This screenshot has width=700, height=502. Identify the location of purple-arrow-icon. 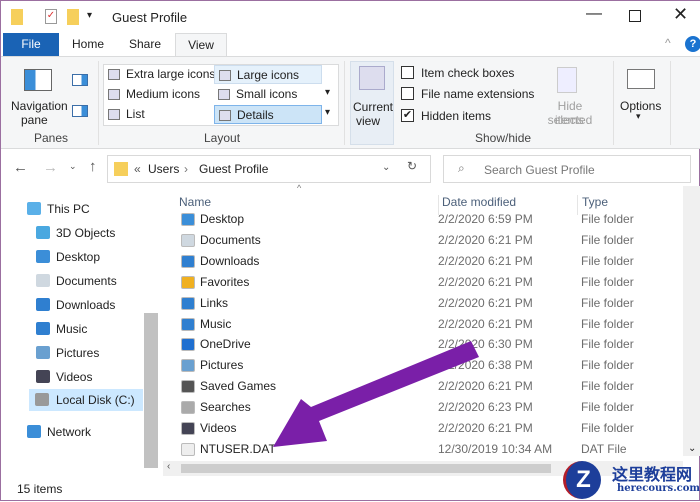
(376, 394).